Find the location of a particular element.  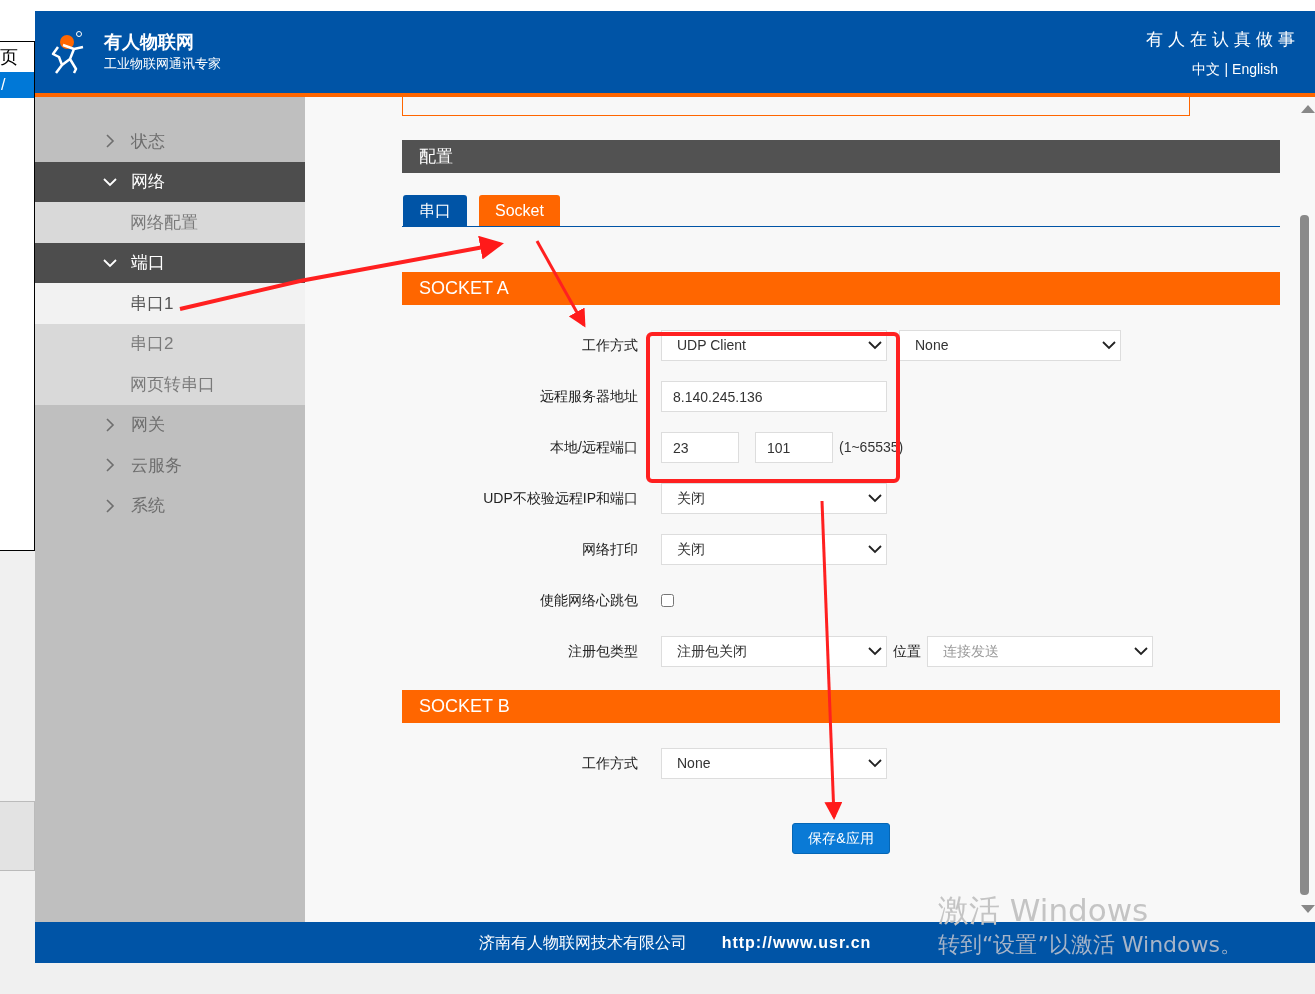

checkbox is located at coordinates (667, 600).